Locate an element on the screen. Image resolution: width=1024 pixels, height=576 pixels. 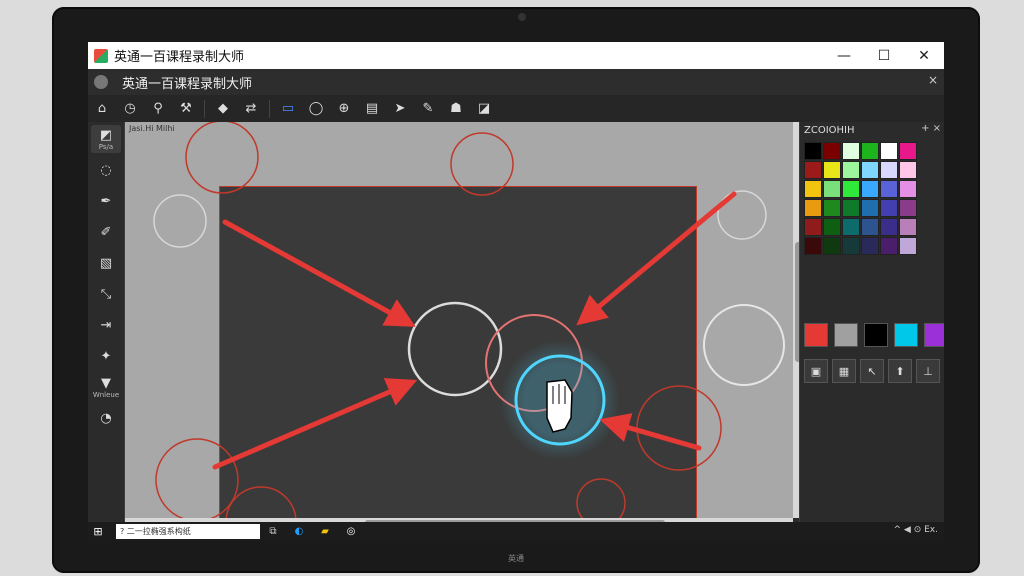
lasso-tool-button: ◌ is located at coordinates (106, 170).